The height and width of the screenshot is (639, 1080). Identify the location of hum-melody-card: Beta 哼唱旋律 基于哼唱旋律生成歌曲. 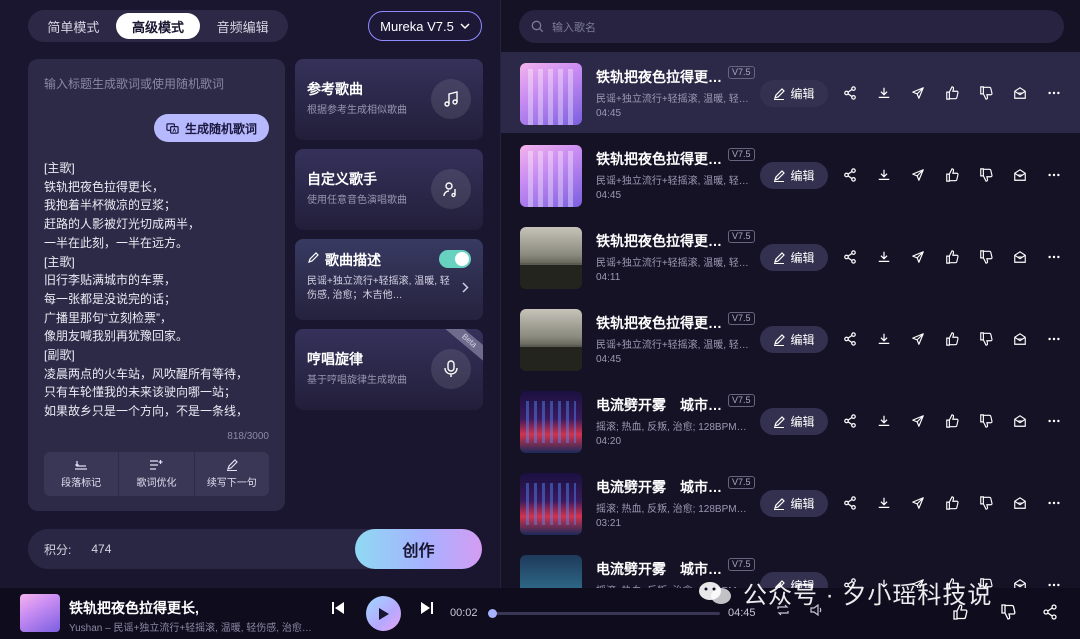
(389, 369).